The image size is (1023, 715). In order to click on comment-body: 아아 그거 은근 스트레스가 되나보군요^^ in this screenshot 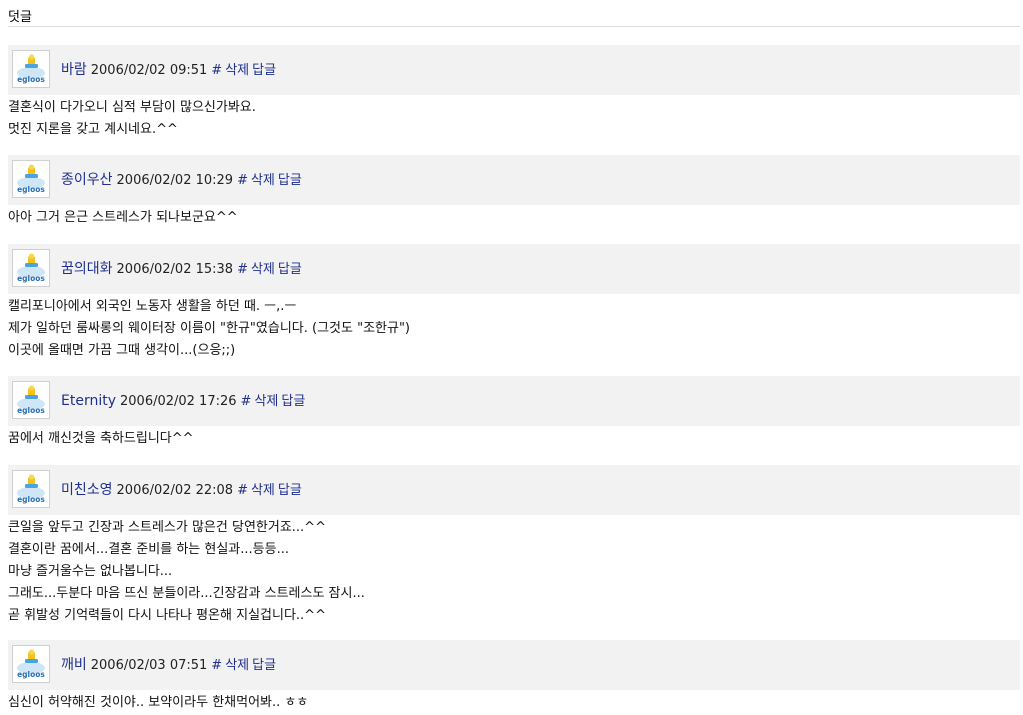, I will do `click(514, 217)`.